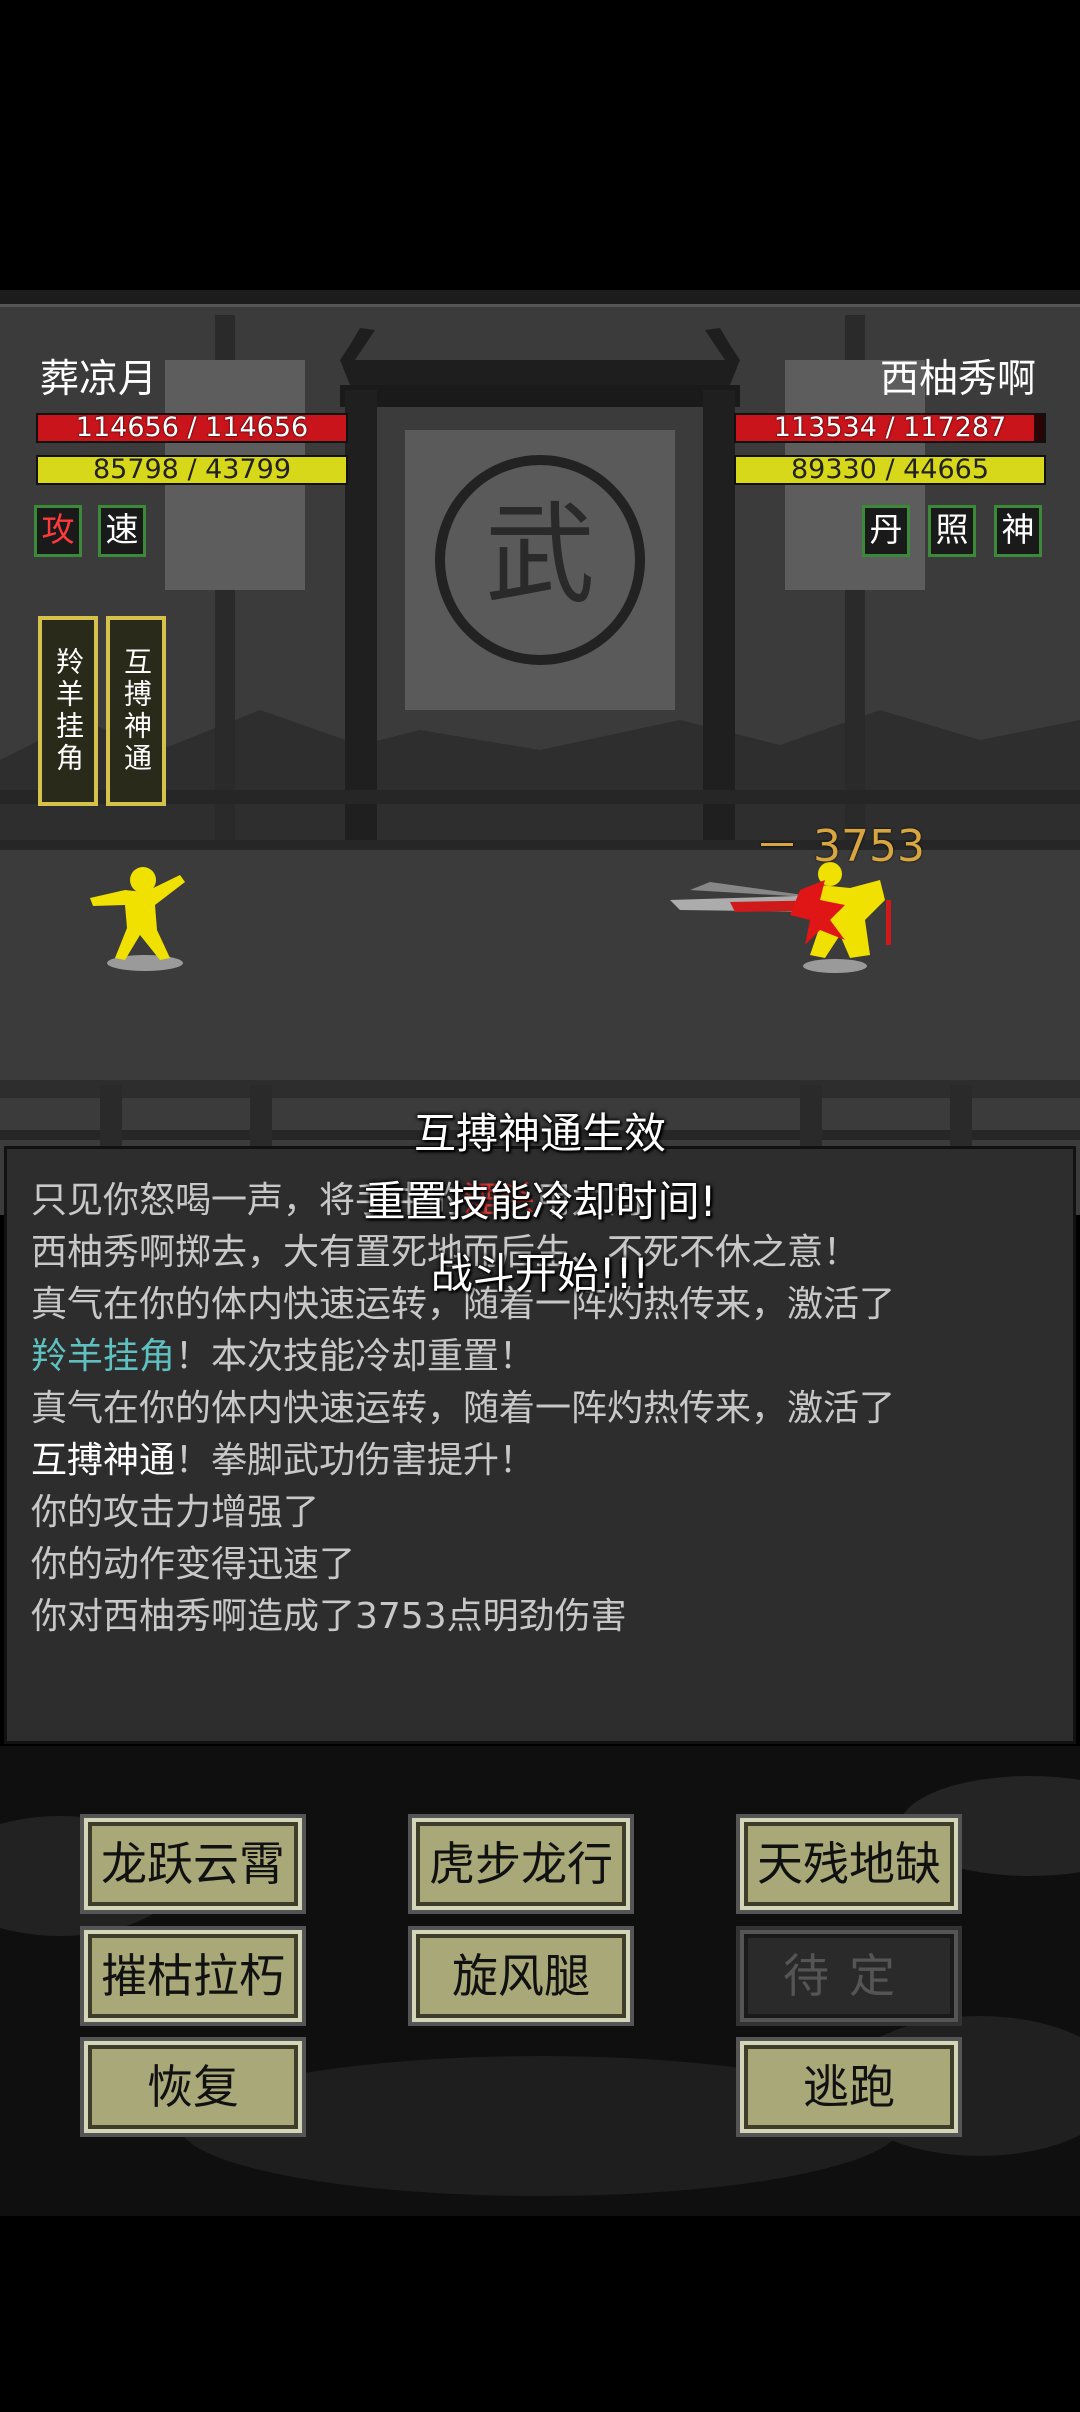  What do you see at coordinates (540, 555) in the screenshot?
I see `gate-emblem: 武` at bounding box center [540, 555].